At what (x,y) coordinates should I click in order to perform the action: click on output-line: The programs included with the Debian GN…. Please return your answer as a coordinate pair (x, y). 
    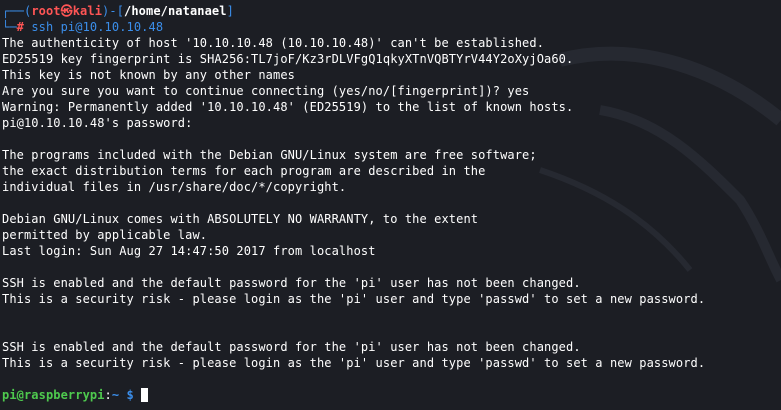
    Looking at the image, I should click on (269, 155).